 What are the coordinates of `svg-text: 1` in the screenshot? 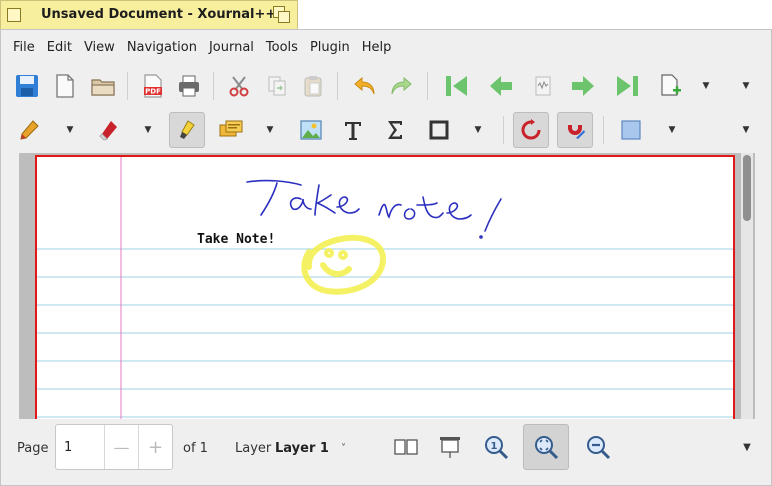 It's located at (494, 446).